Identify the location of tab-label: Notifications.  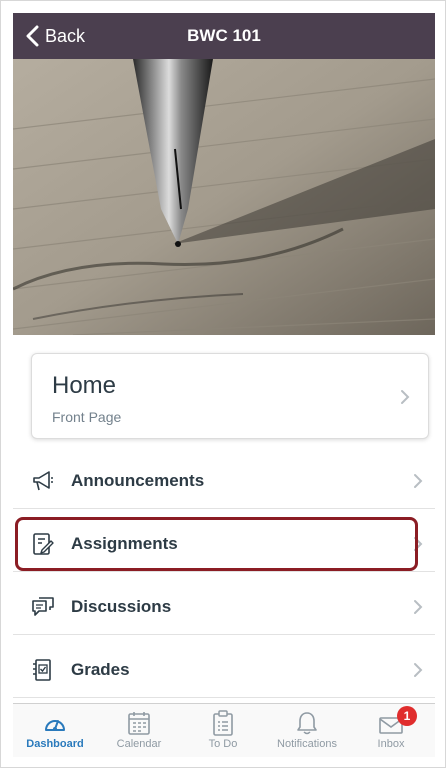
(307, 744).